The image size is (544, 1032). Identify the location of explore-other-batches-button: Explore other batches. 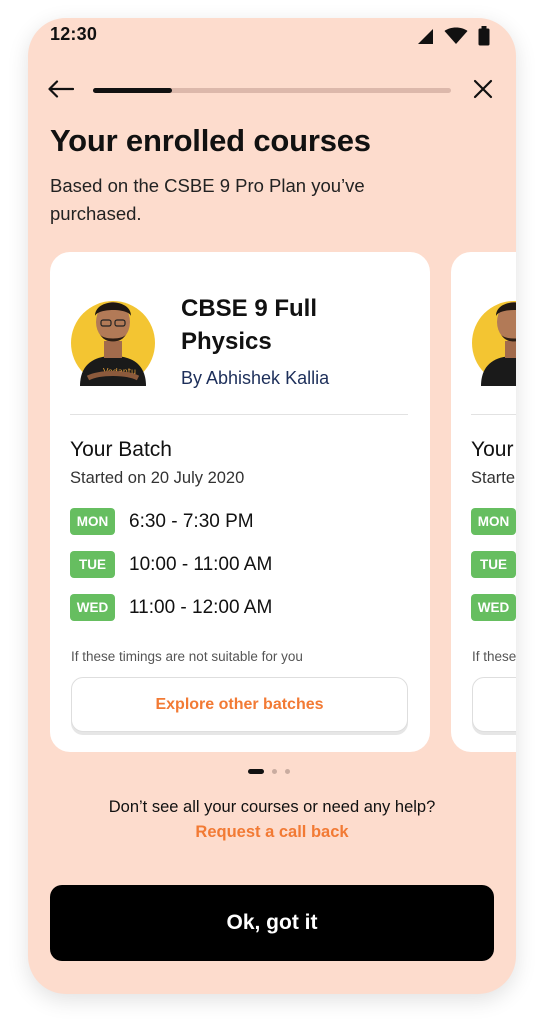
(239, 704).